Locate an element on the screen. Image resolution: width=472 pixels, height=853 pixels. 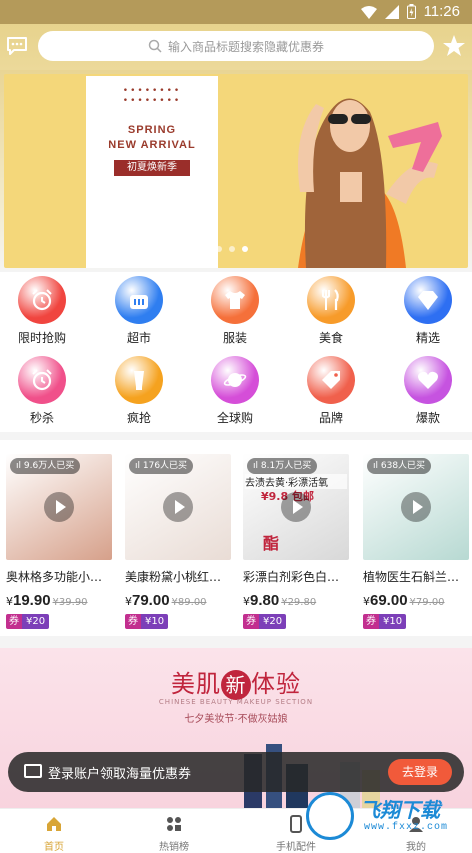
category-label: 疯抢 is located at coordinates (138, 418).